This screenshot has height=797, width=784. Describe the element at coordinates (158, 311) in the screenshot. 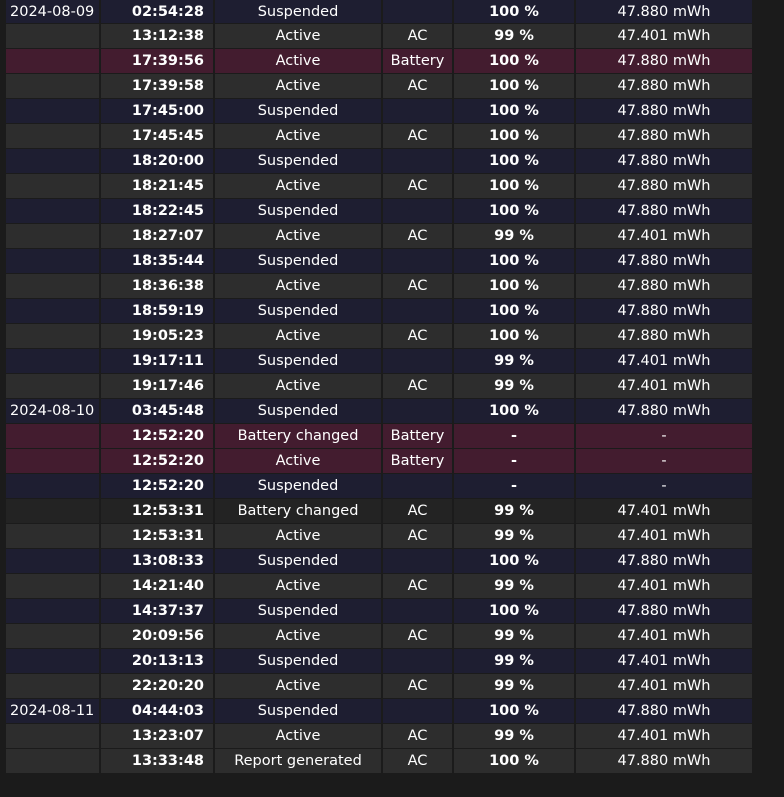

I see `time-cell: 18:59:19` at that location.